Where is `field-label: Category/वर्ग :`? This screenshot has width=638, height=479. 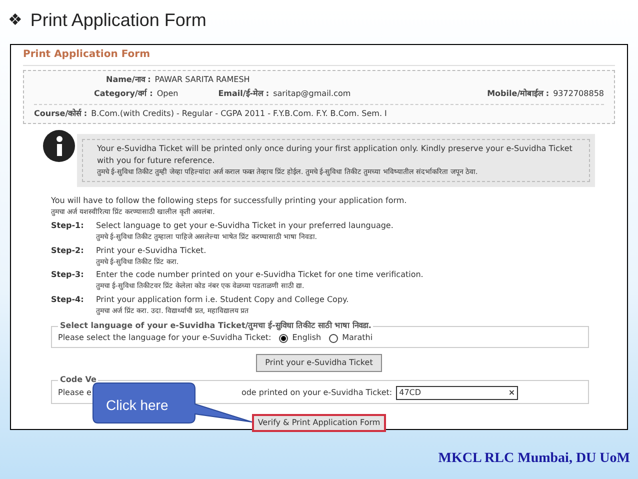
field-label: Category/वर्ग : is located at coordinates (123, 94).